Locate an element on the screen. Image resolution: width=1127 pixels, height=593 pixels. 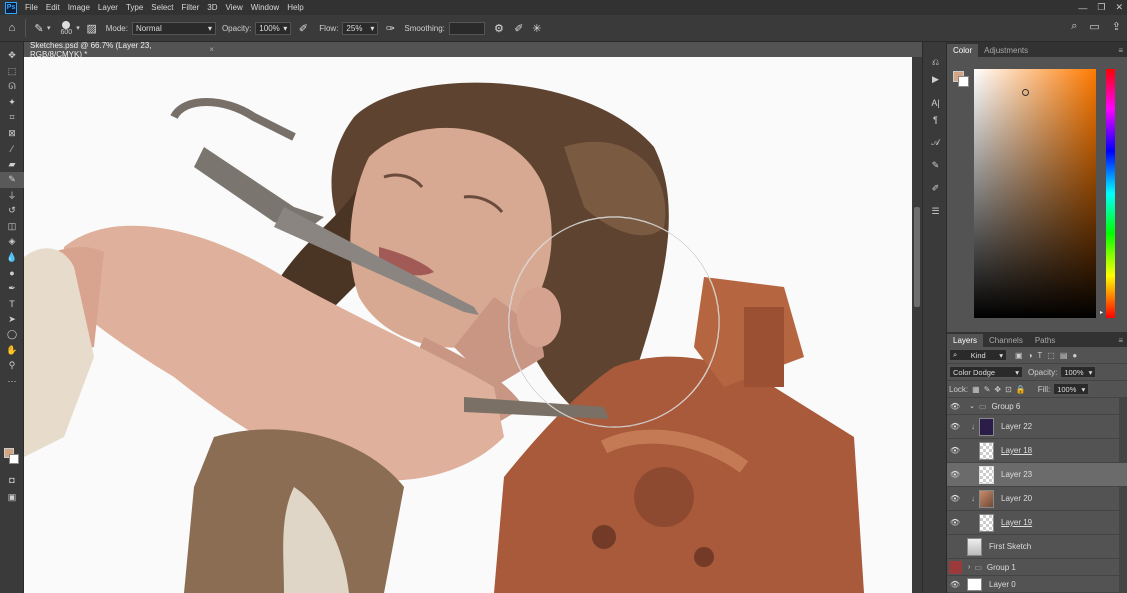
pressure-opacity-icon: ✐ is located at coordinates (303, 28).